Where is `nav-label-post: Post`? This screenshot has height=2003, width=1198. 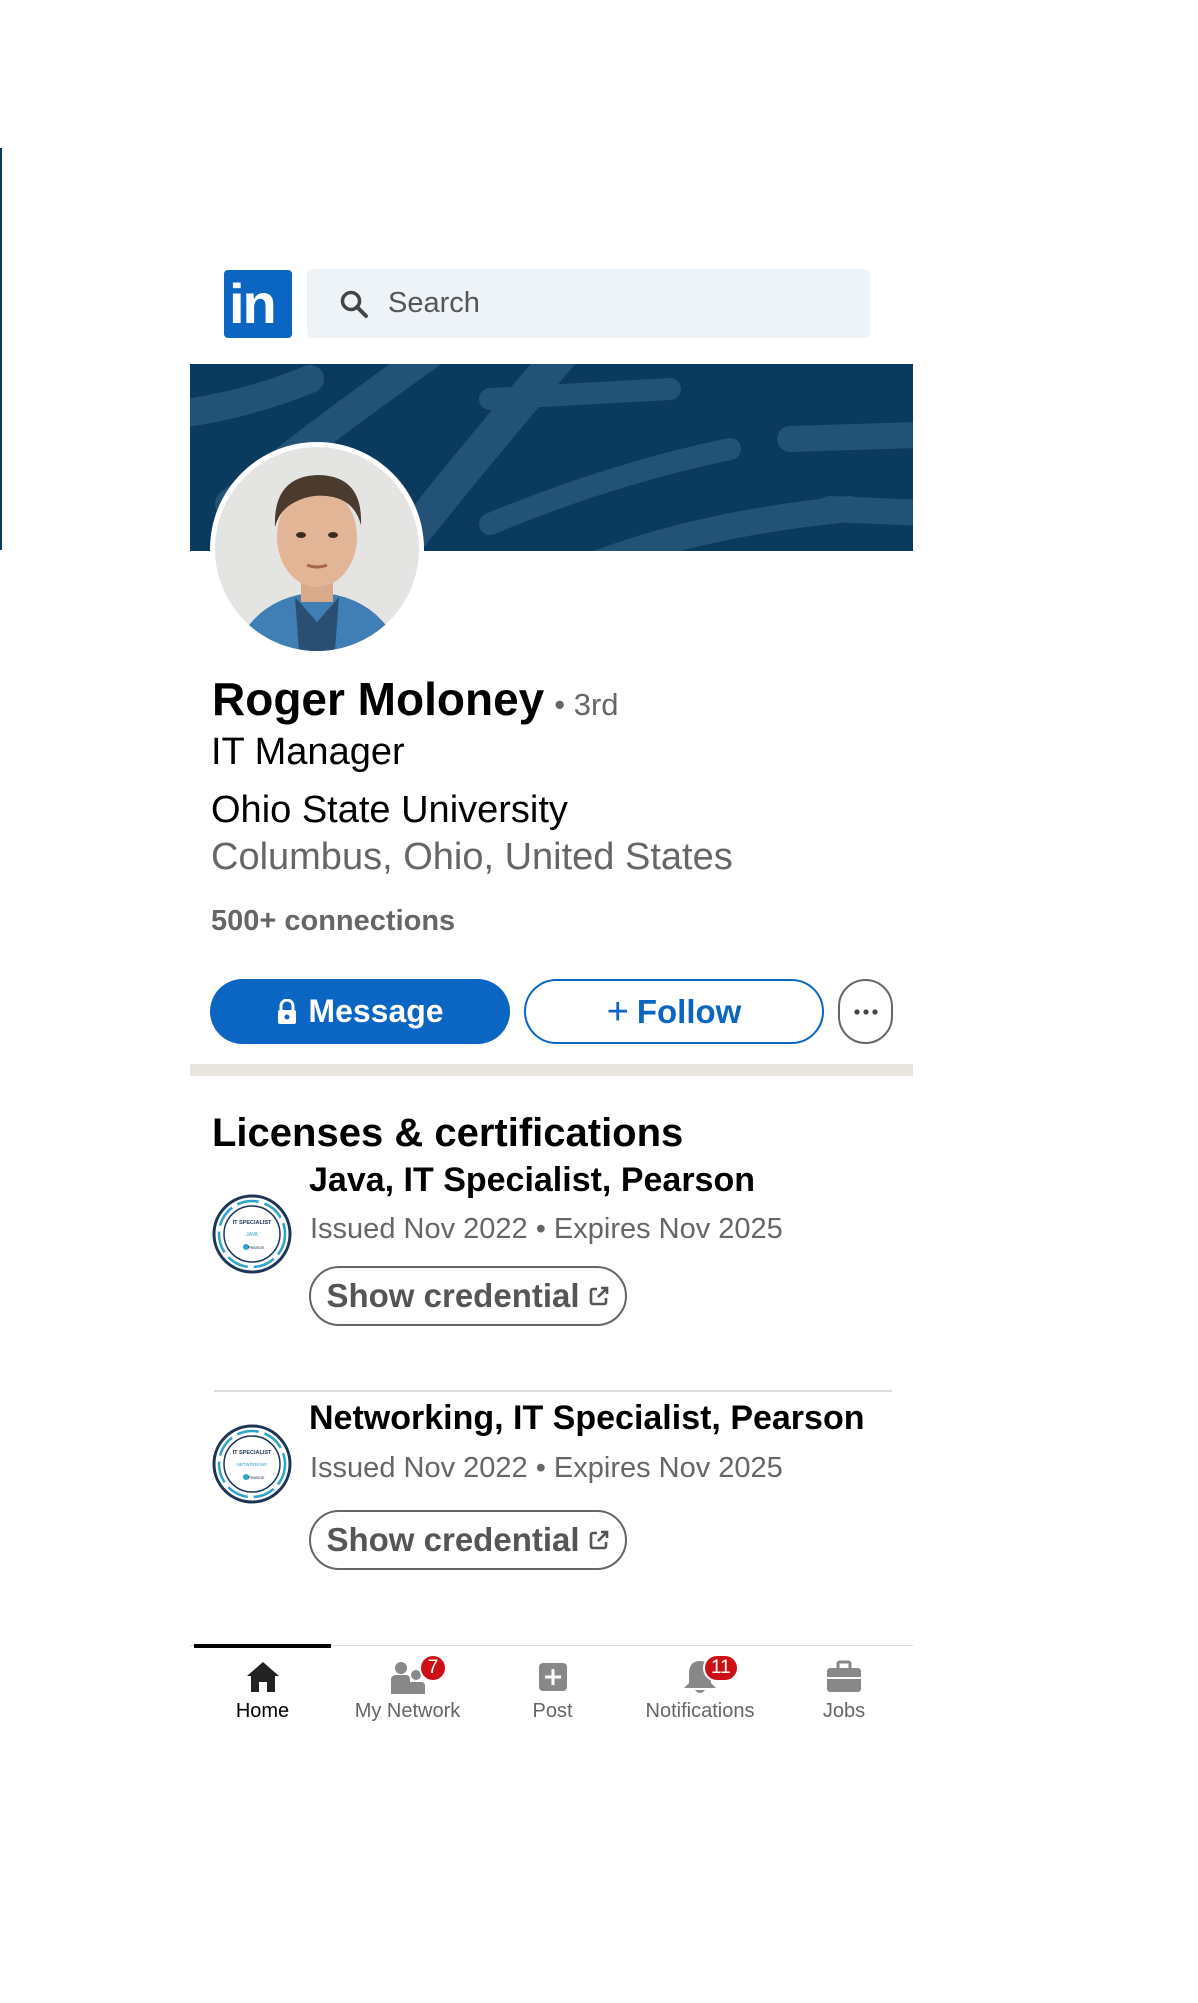 nav-label-post: Post is located at coordinates (552, 1711).